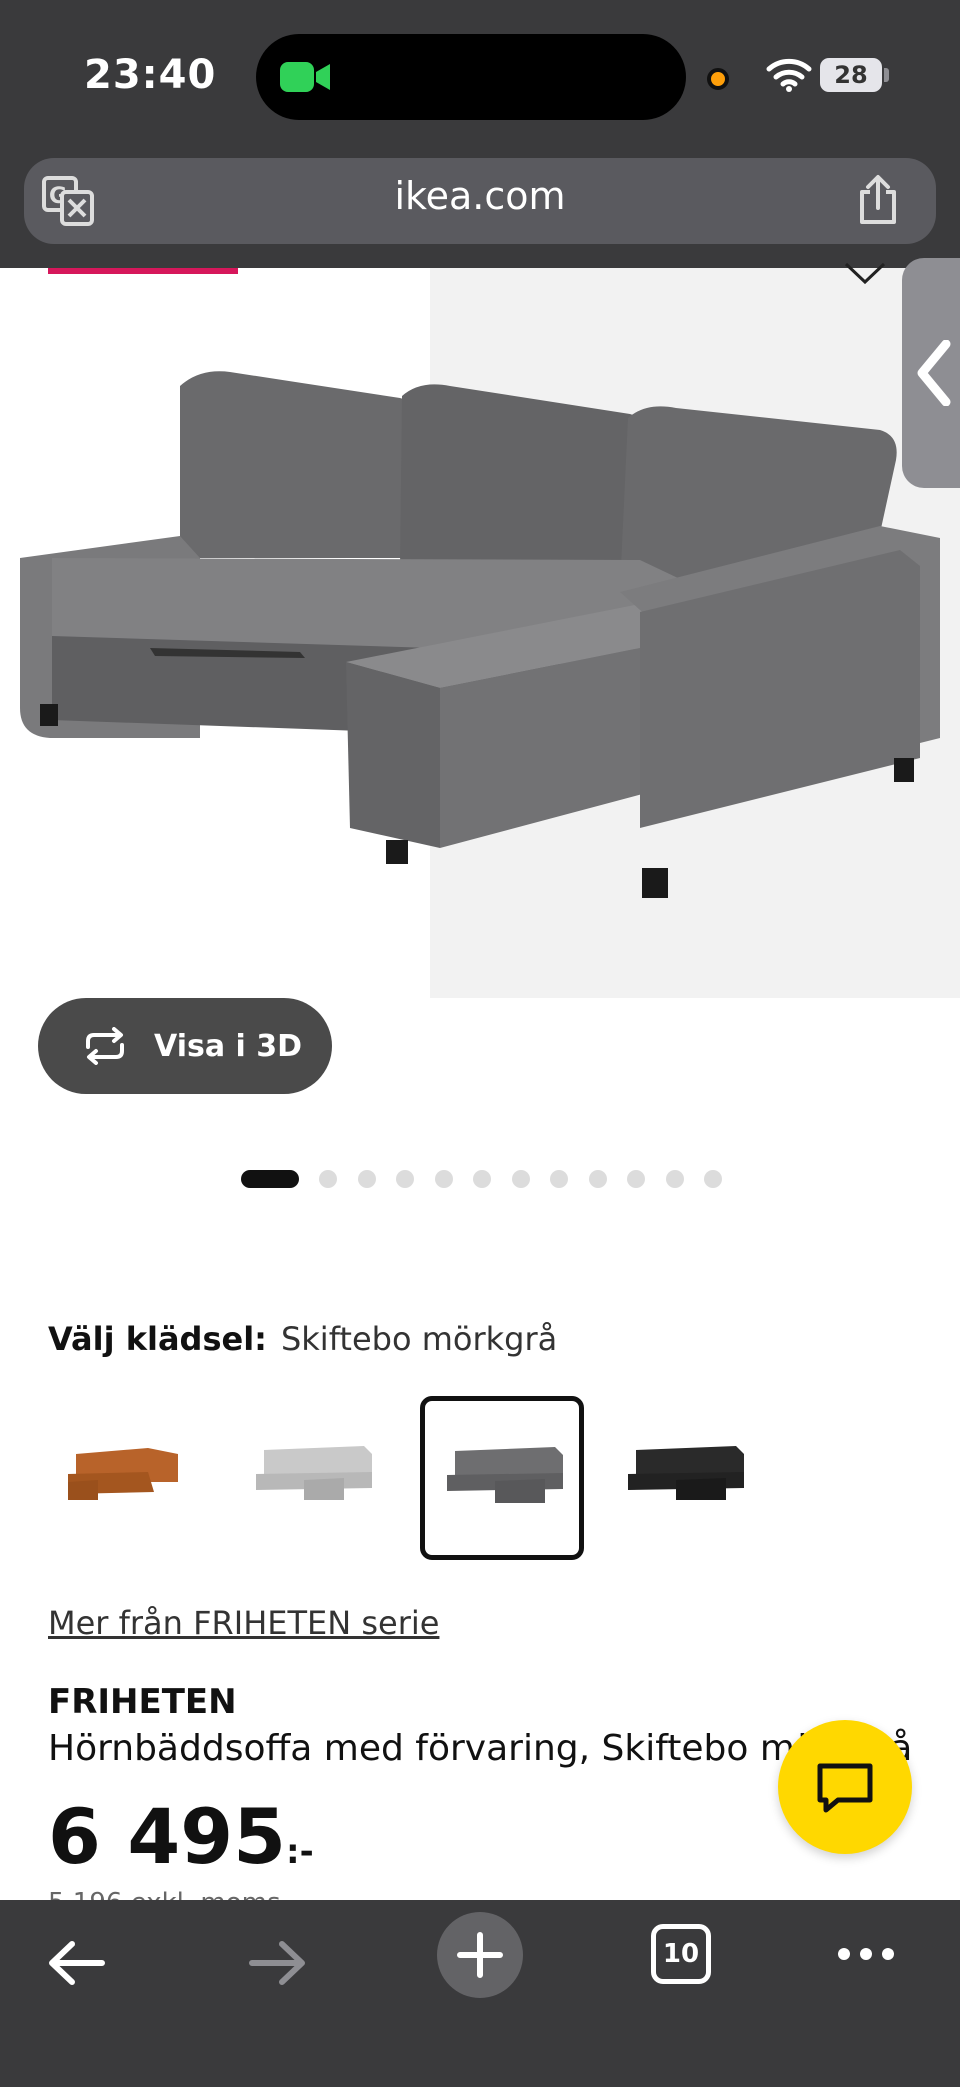  Describe the element at coordinates (105, 1046) in the screenshot. I see `rotate-3d-icon` at that location.